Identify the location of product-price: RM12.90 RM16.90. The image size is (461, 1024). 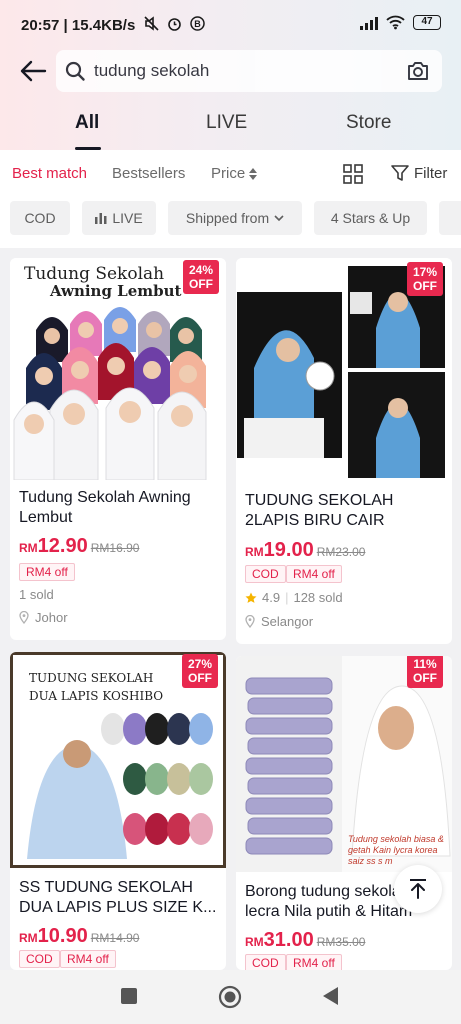
(79, 546).